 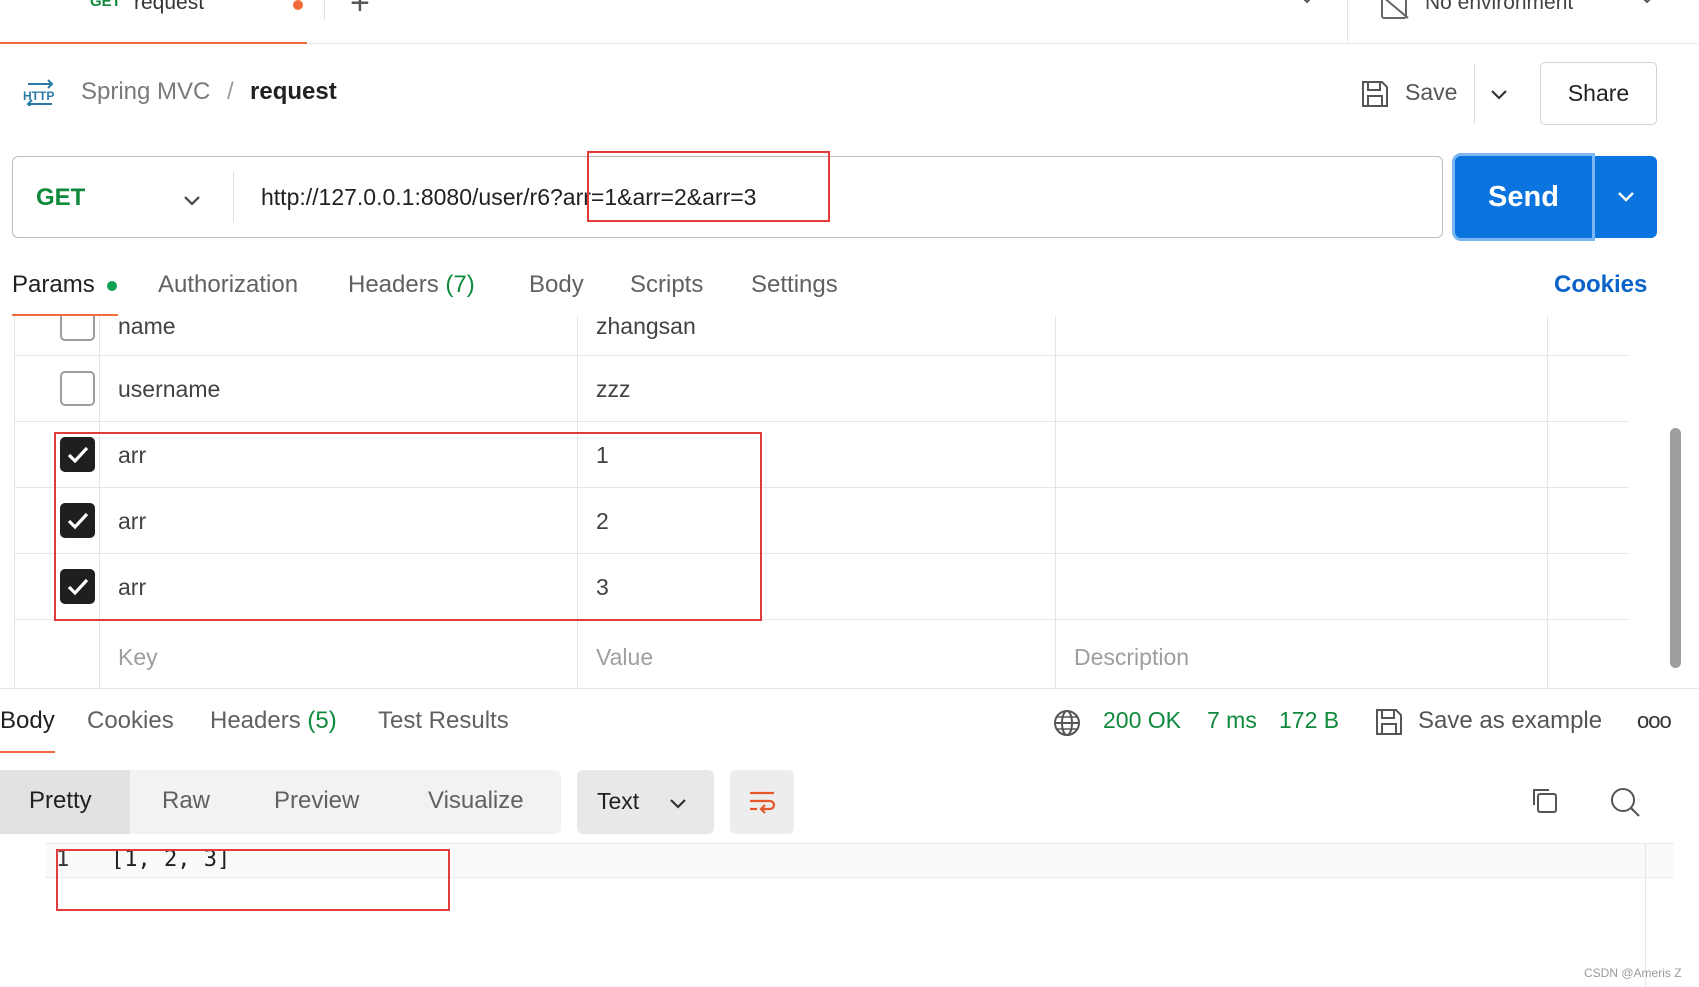 What do you see at coordinates (293, 92) in the screenshot?
I see `breadcrumb-request-name: request` at bounding box center [293, 92].